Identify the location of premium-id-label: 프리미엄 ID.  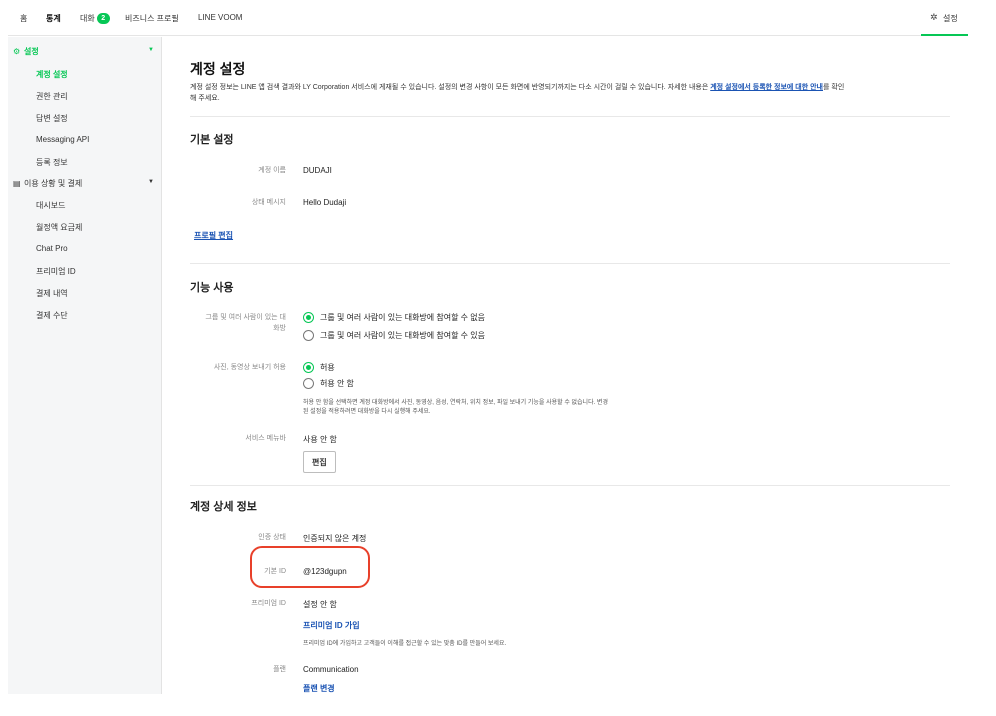
(268, 603).